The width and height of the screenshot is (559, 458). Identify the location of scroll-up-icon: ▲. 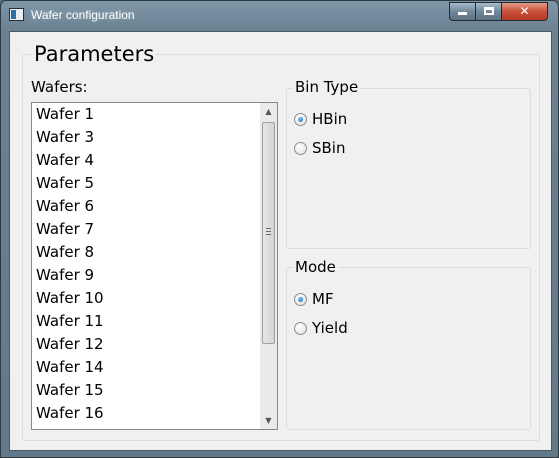
(268, 111).